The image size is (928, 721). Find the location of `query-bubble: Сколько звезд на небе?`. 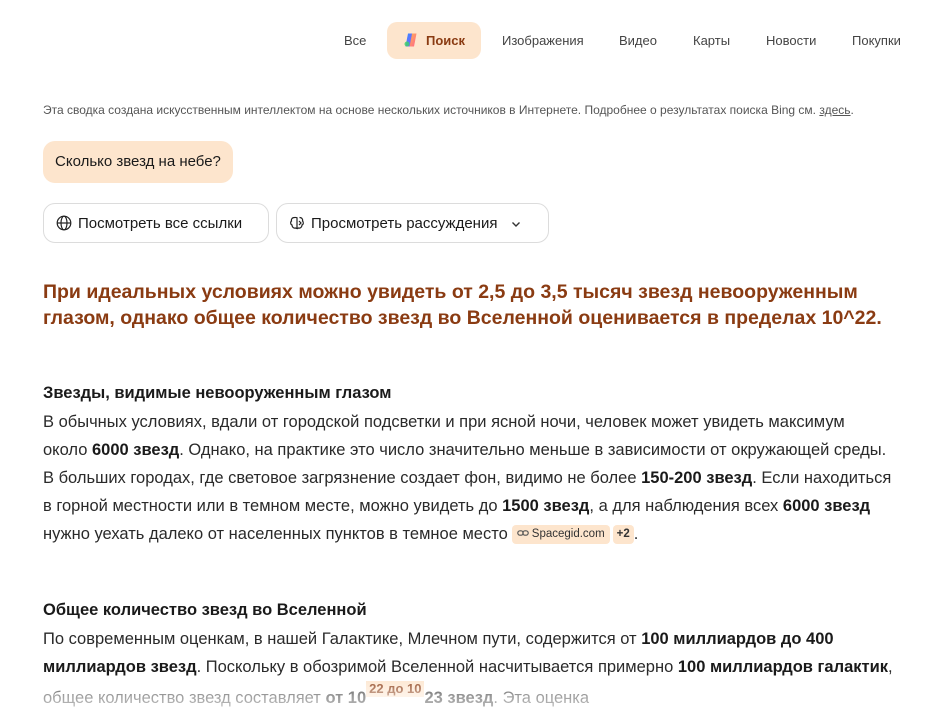

query-bubble: Сколько звезд на небе? is located at coordinates (138, 162).